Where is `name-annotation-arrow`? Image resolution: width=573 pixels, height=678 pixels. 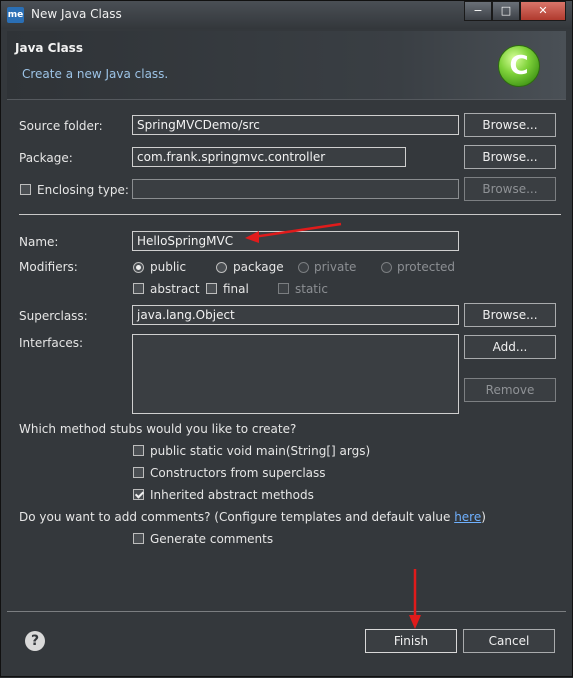 name-annotation-arrow is located at coordinates (293, 232).